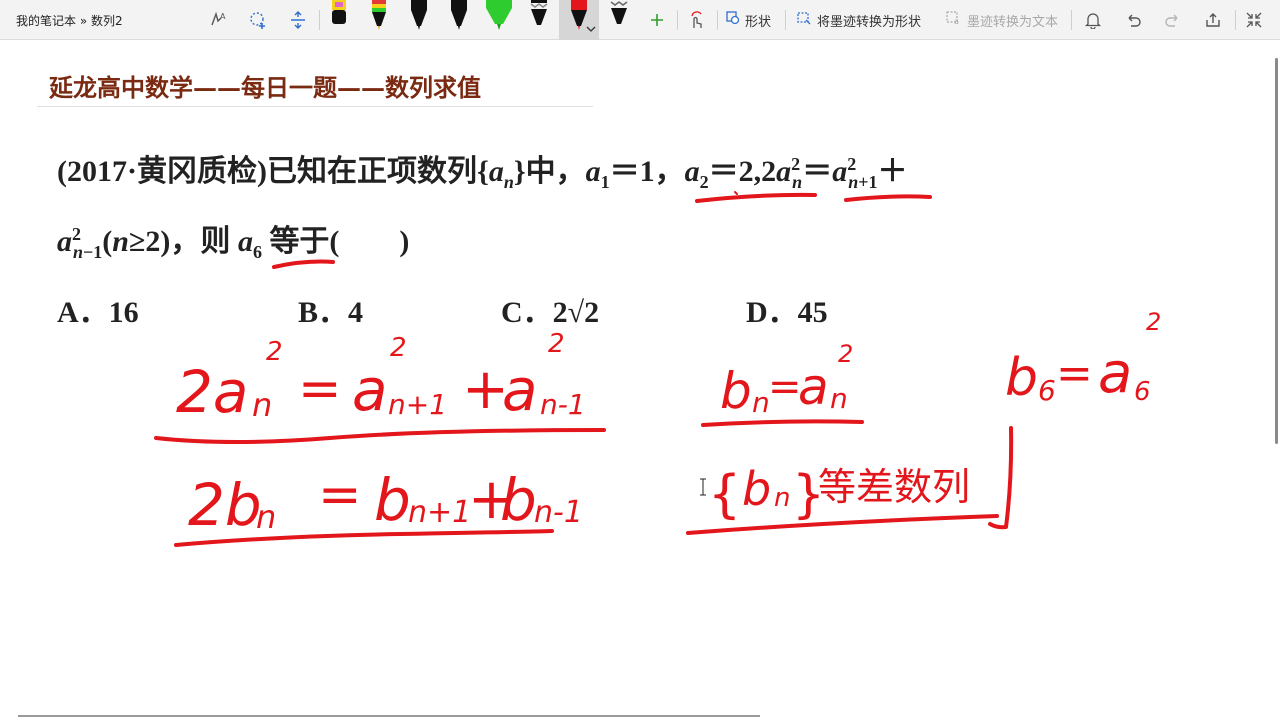  I want to click on choice-b-letter: B．, so click(323, 312).